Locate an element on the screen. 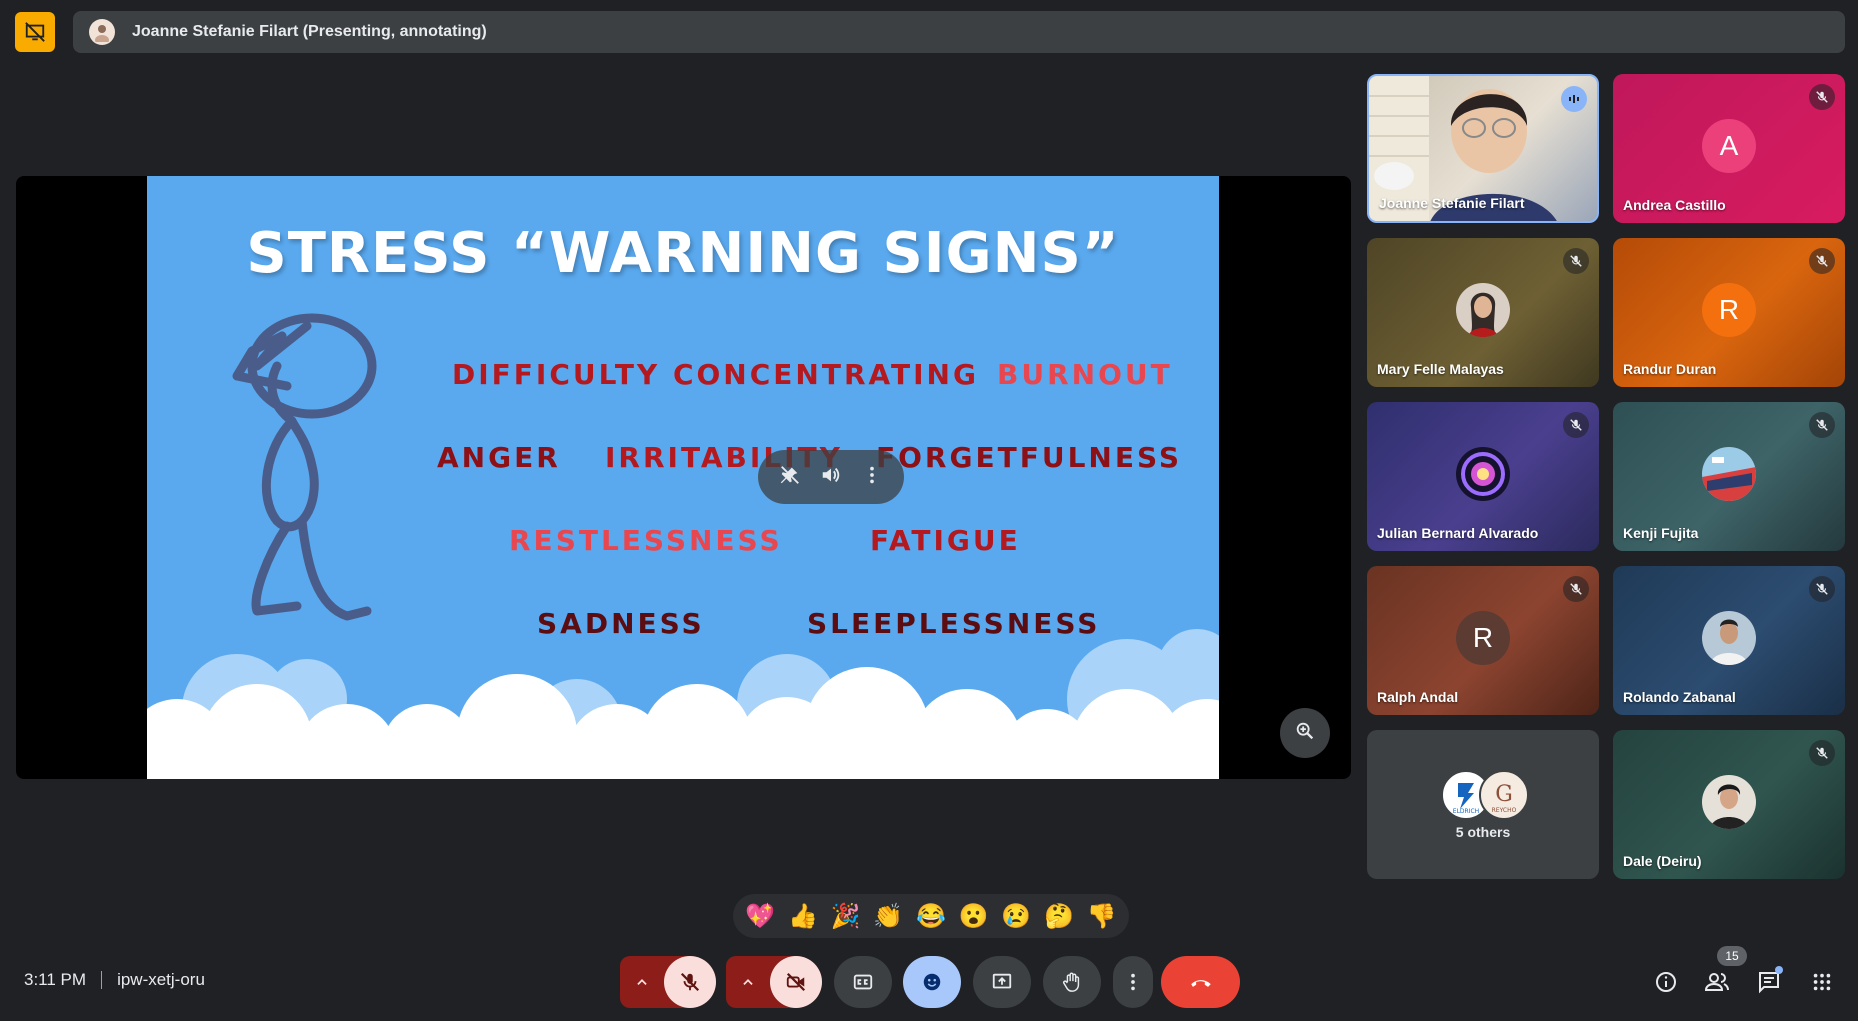 This screenshot has height=1021, width=1858. participant-name: Rolando Zabanal is located at coordinates (1679, 697).